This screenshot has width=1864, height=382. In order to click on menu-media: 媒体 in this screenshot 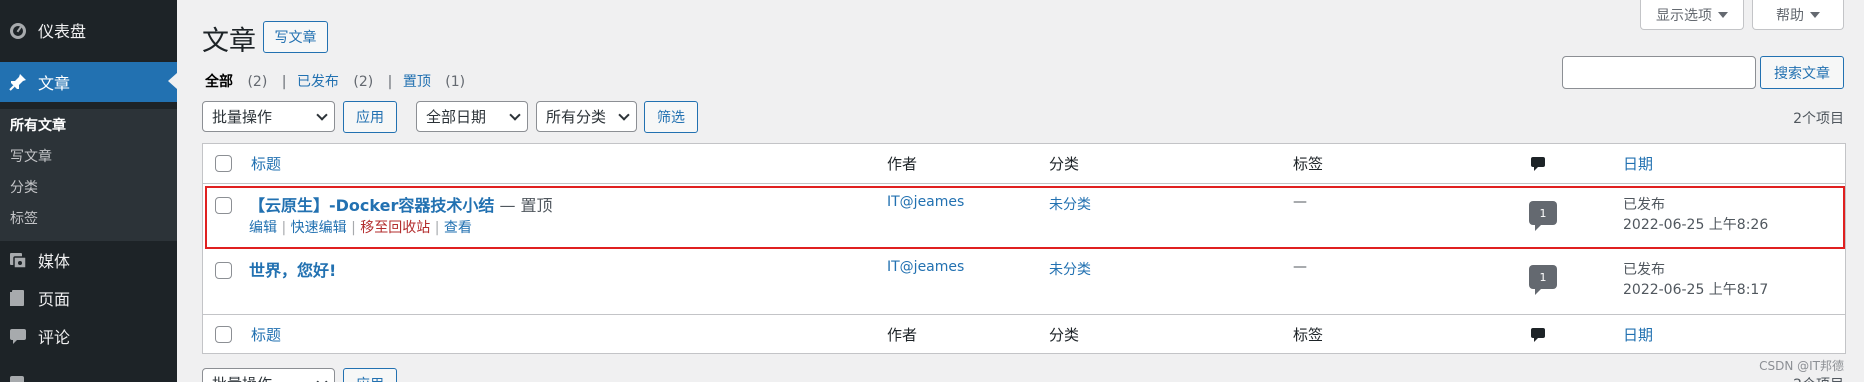, I will do `click(88, 260)`.